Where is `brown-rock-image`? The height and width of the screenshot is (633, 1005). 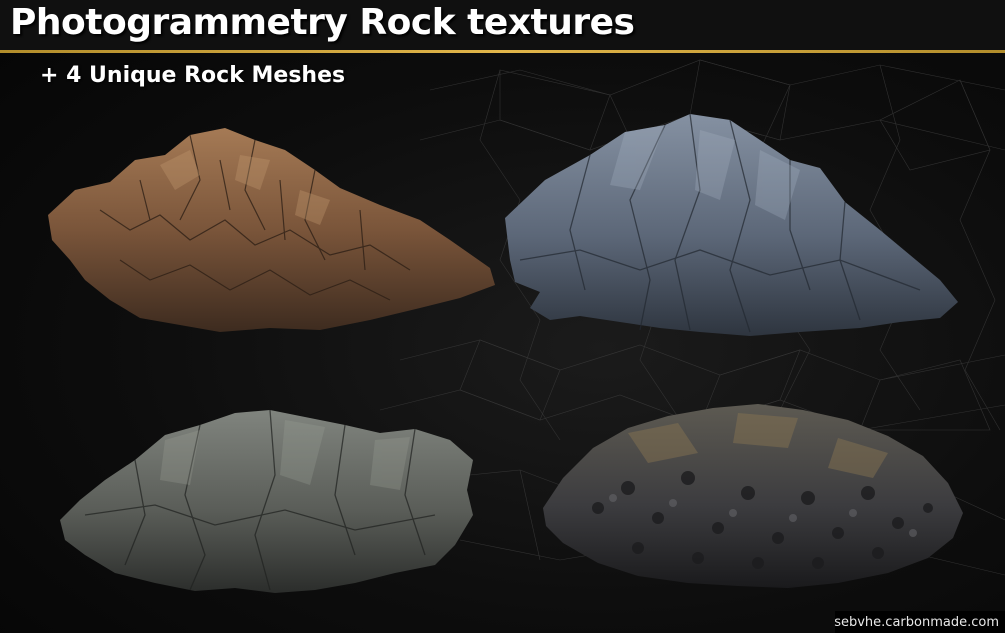
brown-rock-image is located at coordinates (271, 230).